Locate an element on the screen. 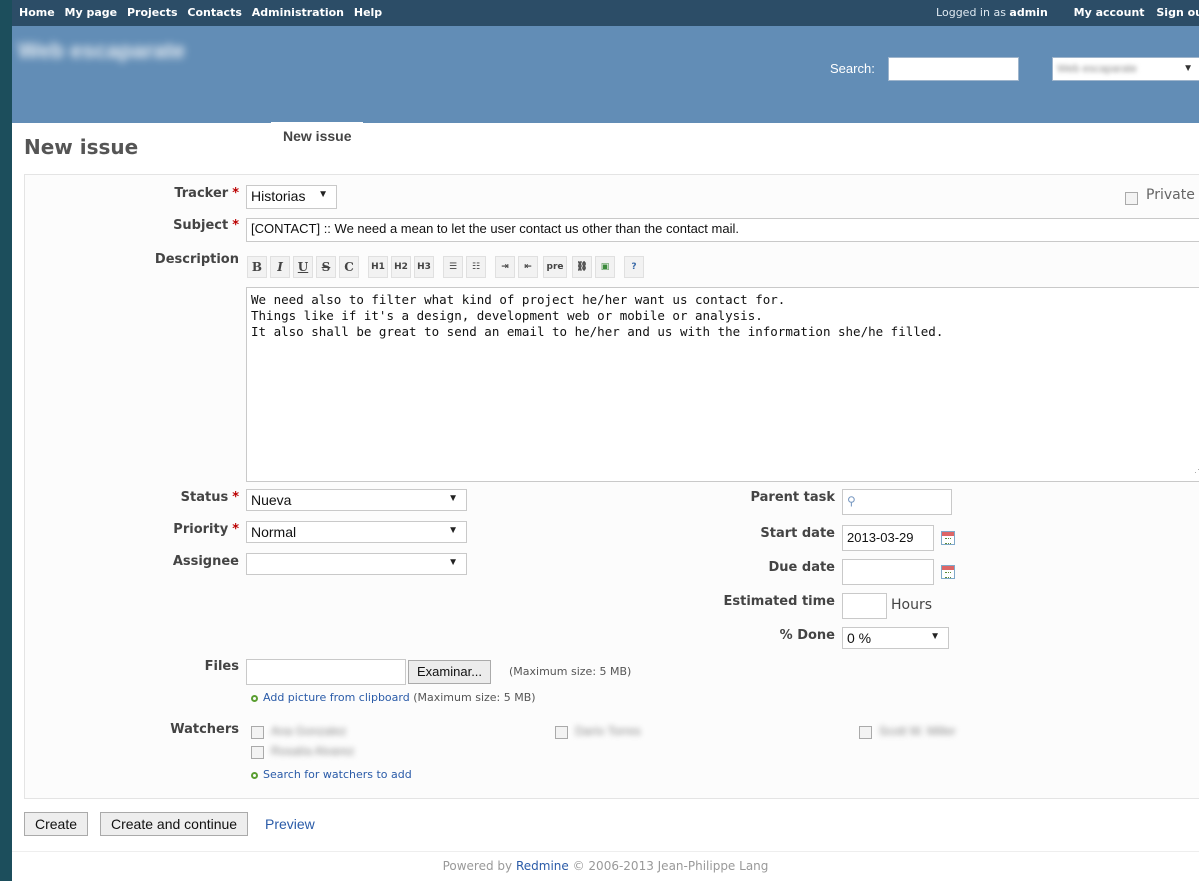  top-menu-help: Help is located at coordinates (368, 12).